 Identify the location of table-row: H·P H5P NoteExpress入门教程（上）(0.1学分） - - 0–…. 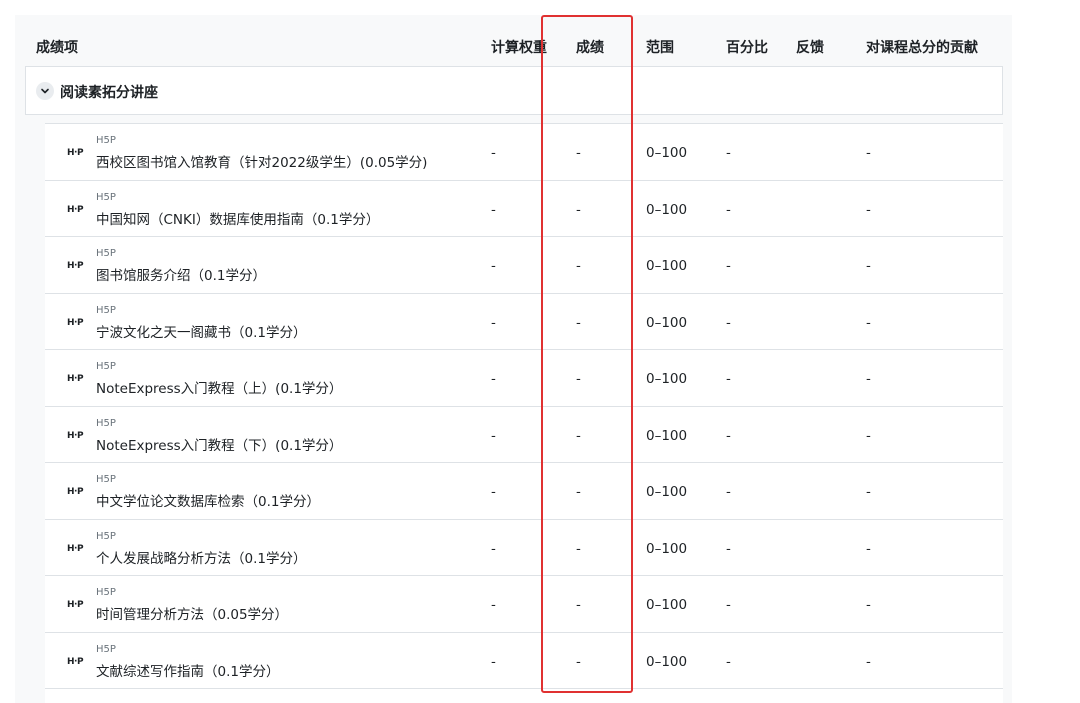
(524, 377).